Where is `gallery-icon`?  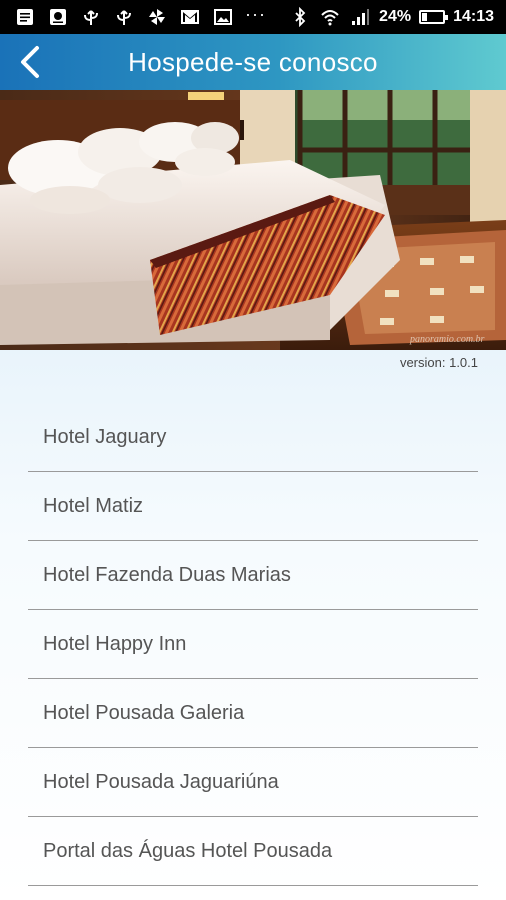
gallery-icon is located at coordinates (223, 17).